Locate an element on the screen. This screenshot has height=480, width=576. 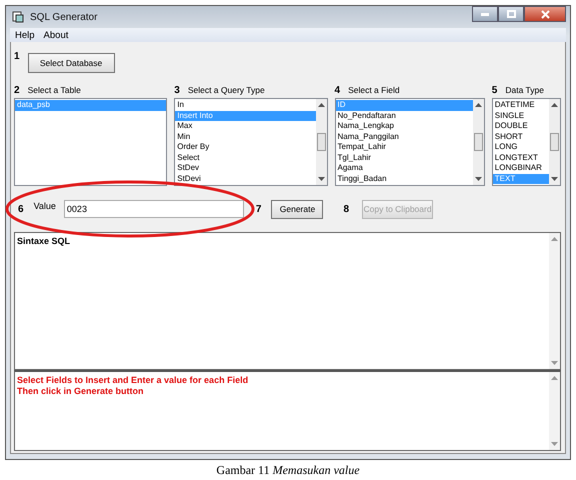
close-button is located at coordinates (545, 14).